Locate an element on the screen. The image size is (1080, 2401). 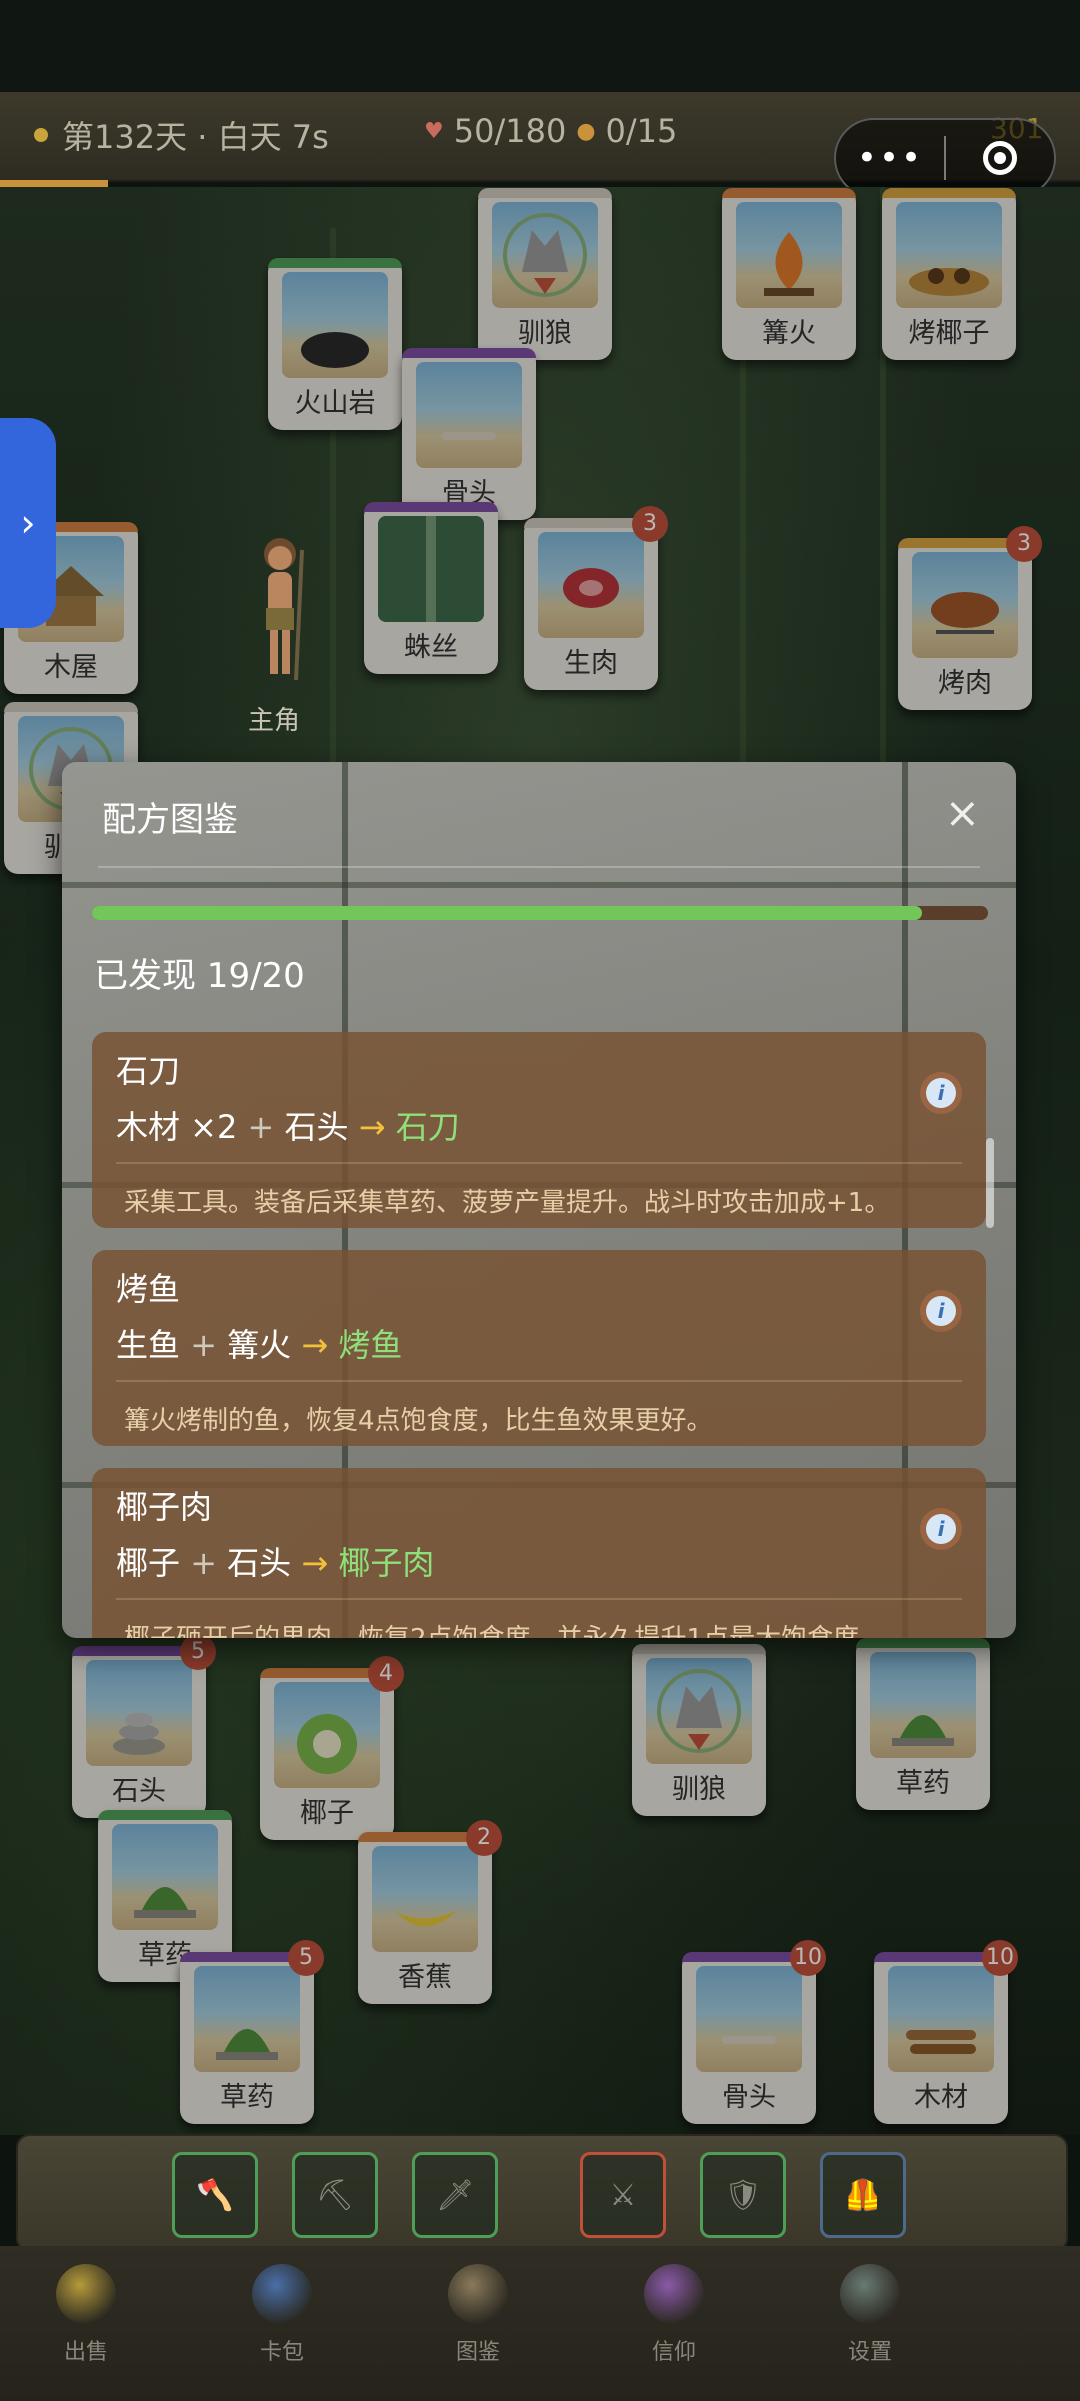
knife-icon: 🗡 is located at coordinates (455, 2195).